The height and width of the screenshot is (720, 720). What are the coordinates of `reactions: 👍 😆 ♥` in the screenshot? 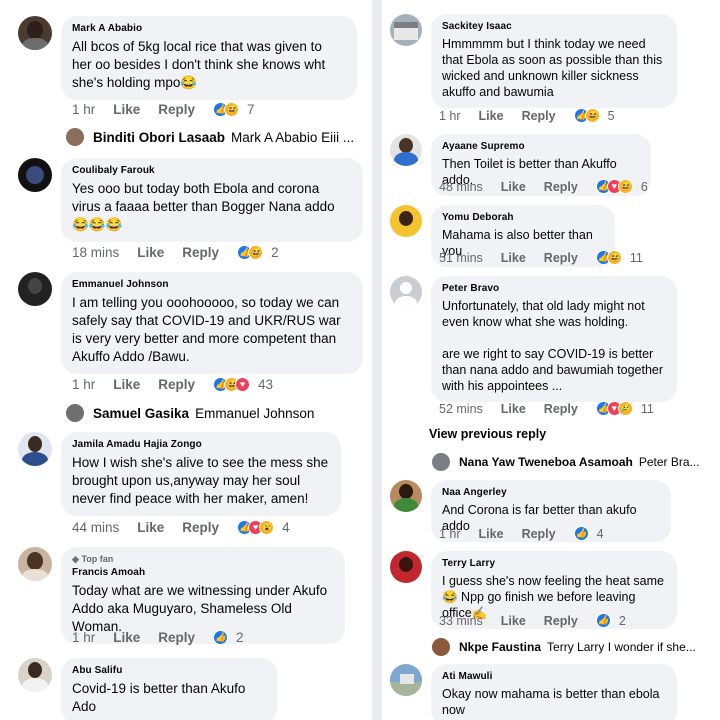 It's located at (232, 384).